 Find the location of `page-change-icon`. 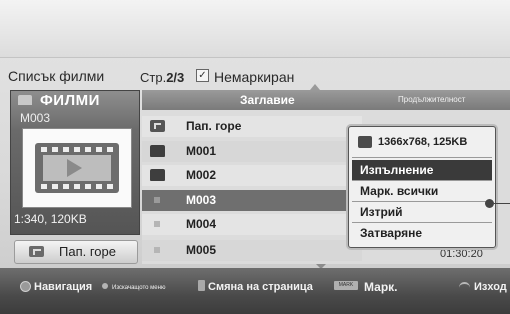

page-change-icon is located at coordinates (201, 285).